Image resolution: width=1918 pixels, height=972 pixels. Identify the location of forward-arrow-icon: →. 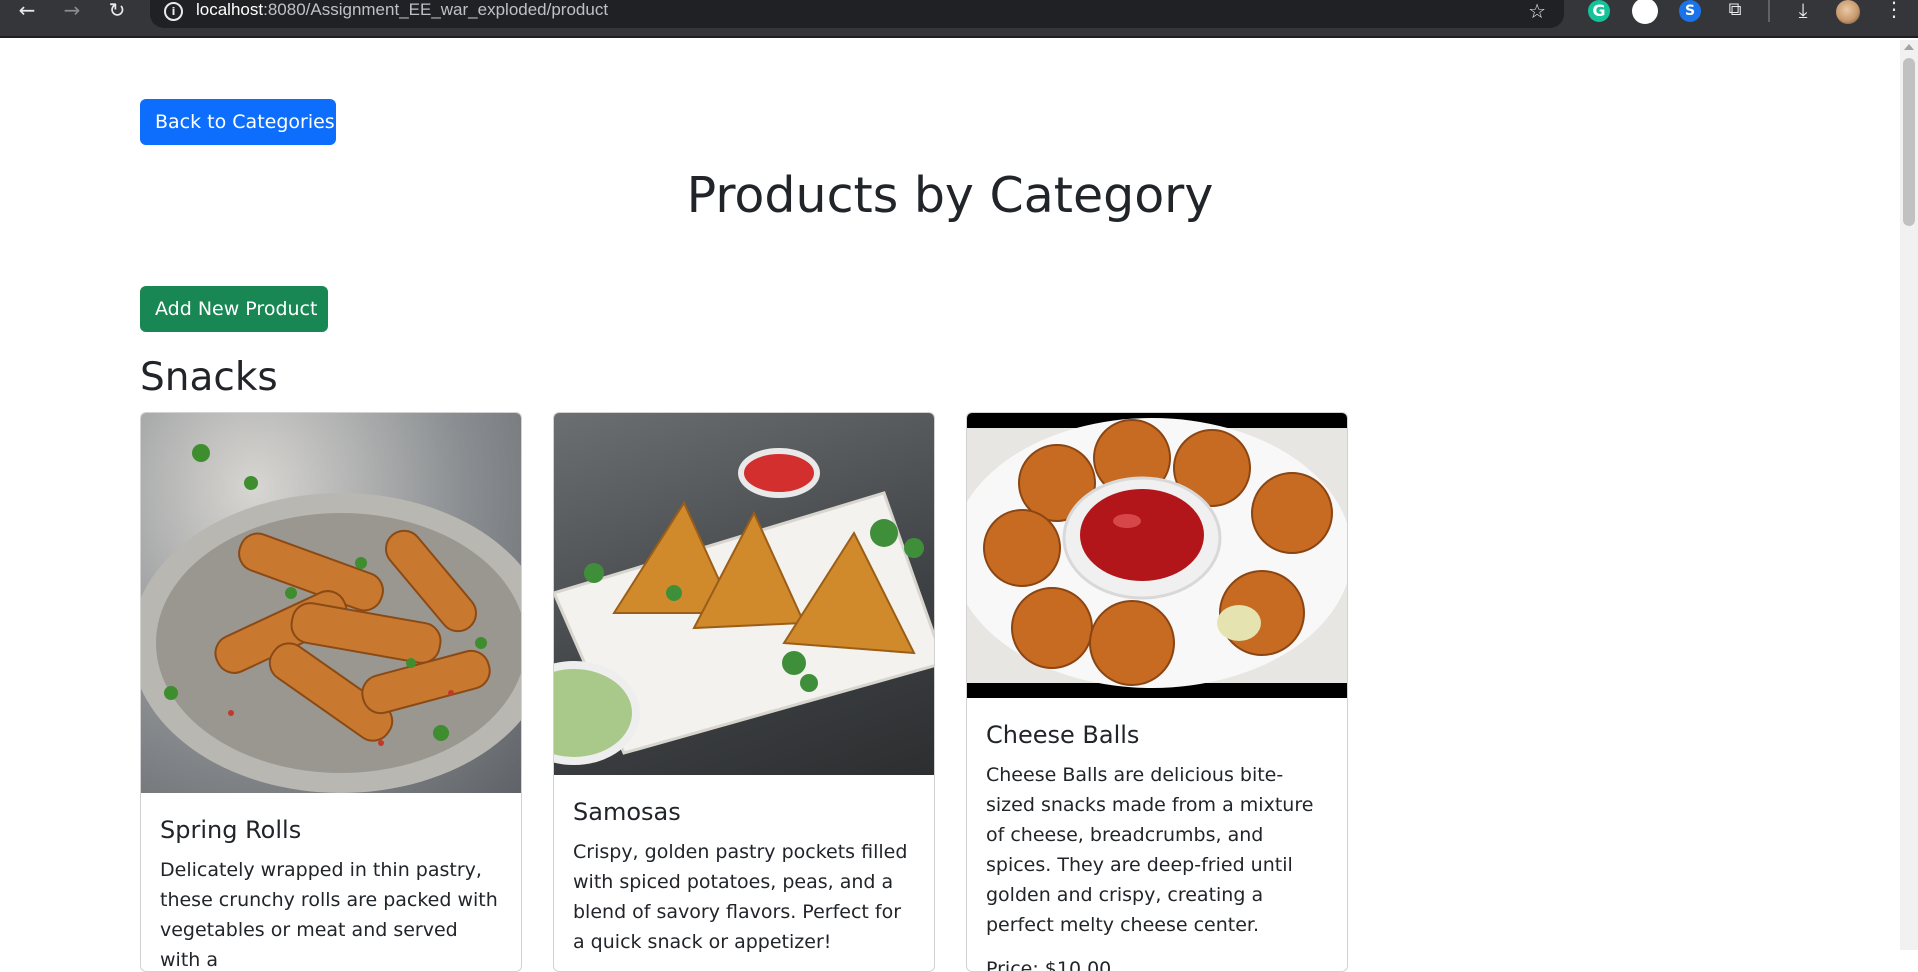
(72, 11).